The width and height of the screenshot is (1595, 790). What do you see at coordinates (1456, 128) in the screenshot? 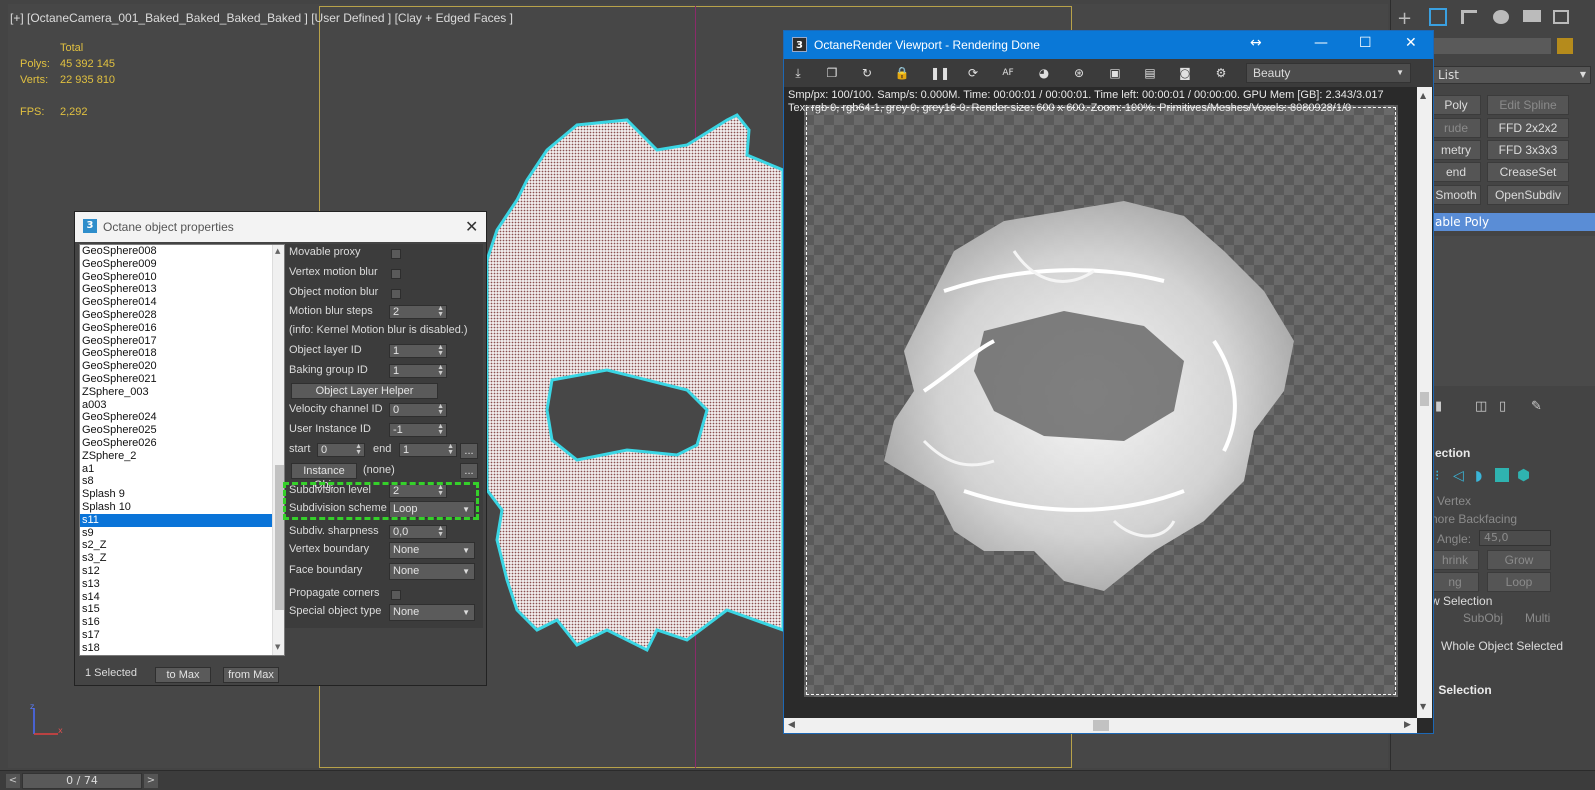
I see `modifier-button-2: rude` at bounding box center [1456, 128].